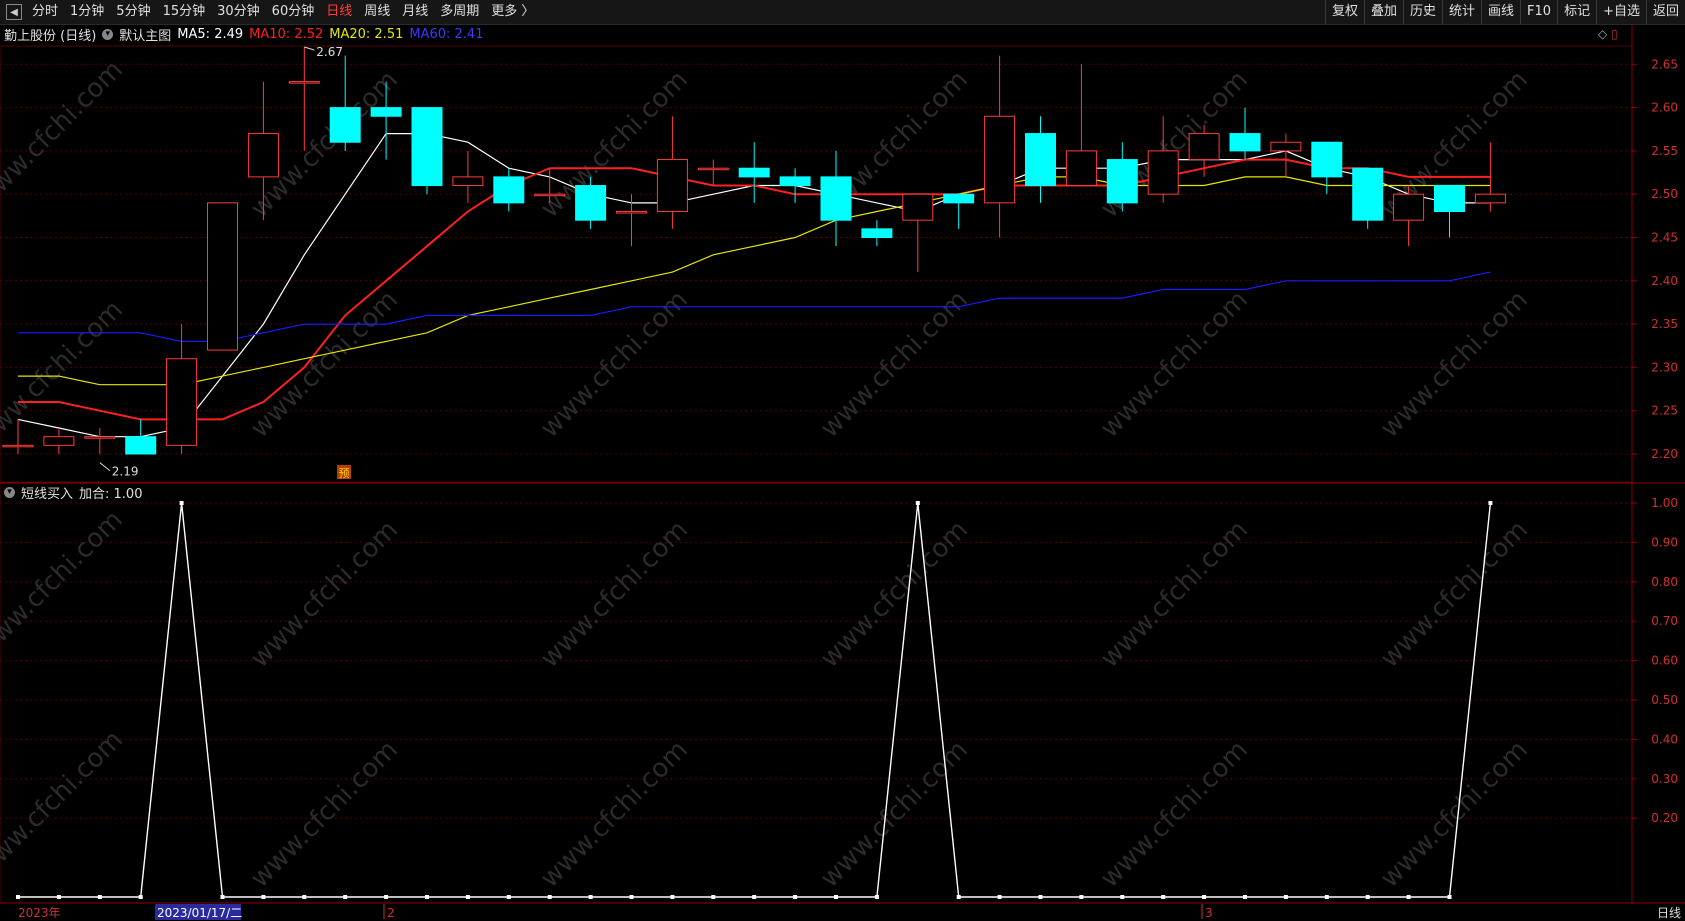 This screenshot has width=1685, height=921. What do you see at coordinates (1621, 12) in the screenshot?
I see `add-watchlist-button: +自选` at bounding box center [1621, 12].